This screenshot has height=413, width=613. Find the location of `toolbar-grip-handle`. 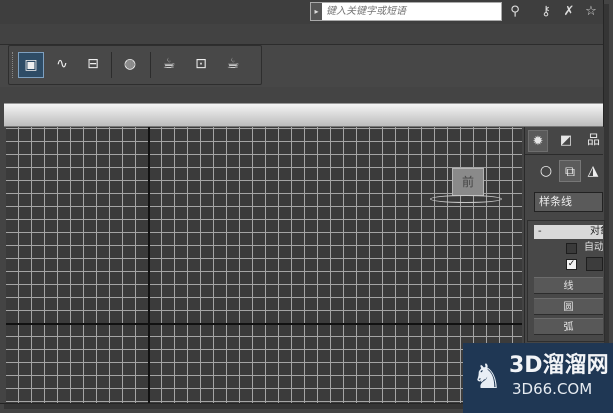

toolbar-grip-handle is located at coordinates (14, 65).